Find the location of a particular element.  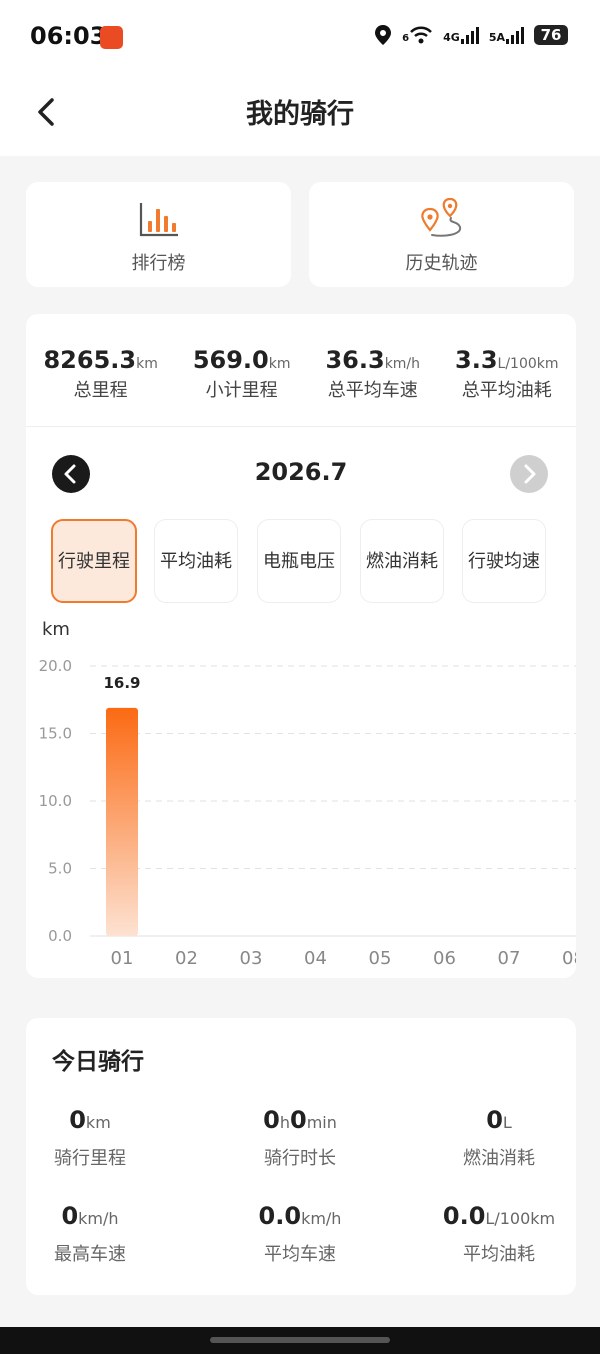

today-avg-fuel: 0.0L/100km 平均油耗 is located at coordinates (499, 1234).